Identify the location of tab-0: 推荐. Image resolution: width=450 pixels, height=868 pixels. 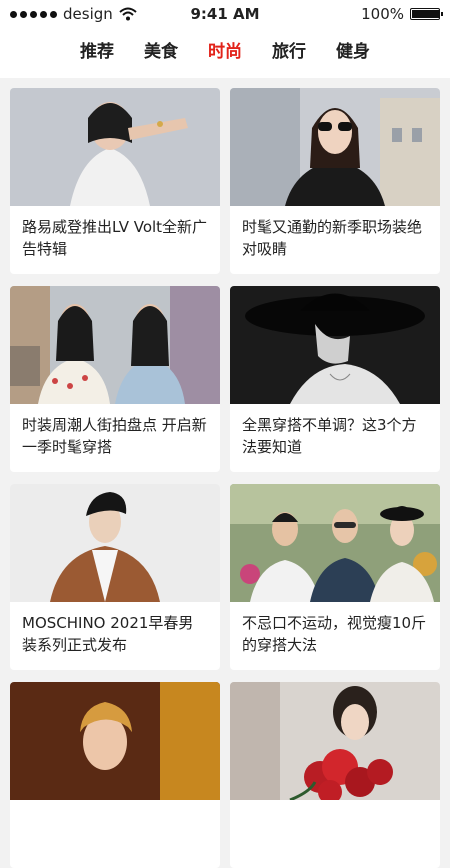
(97, 49).